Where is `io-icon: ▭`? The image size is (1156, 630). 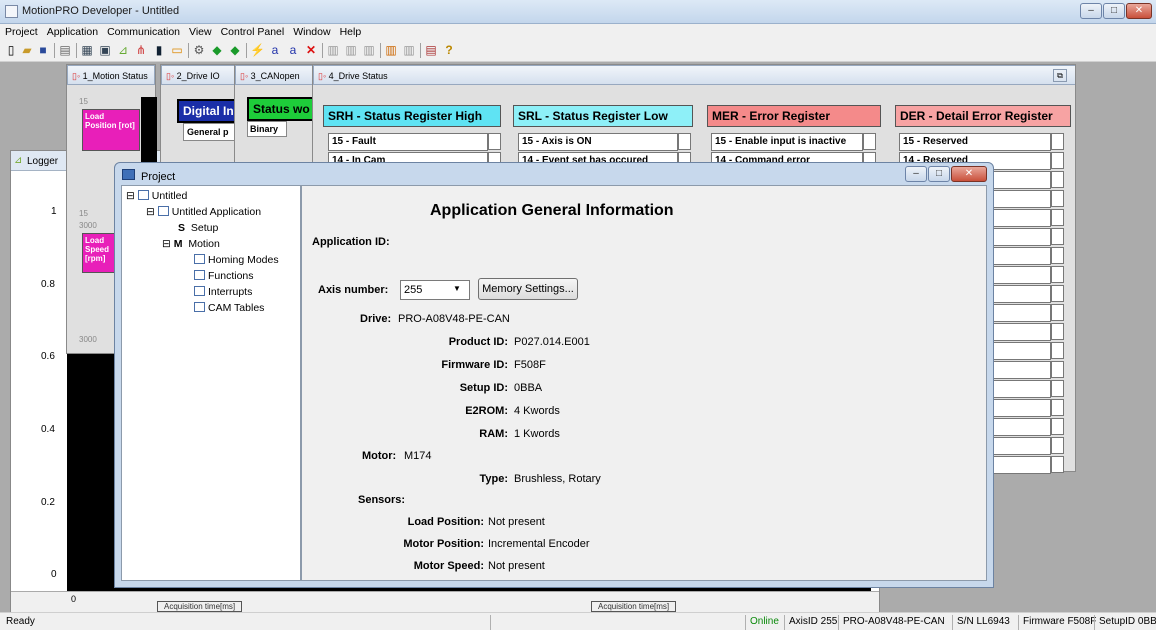 io-icon: ▭ is located at coordinates (177, 50).